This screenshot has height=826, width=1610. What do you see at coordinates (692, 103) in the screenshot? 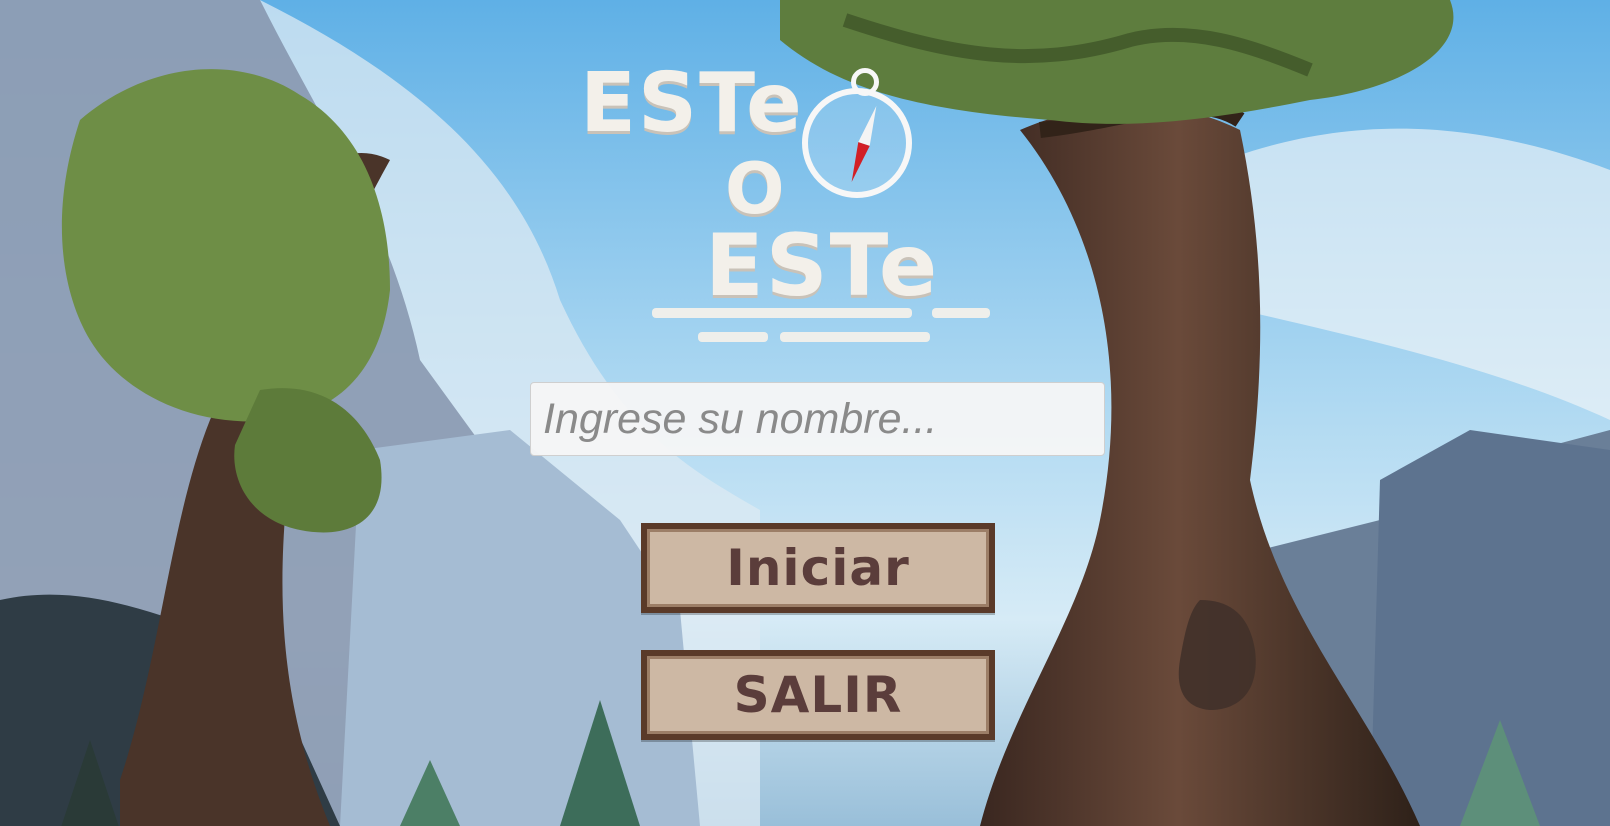
I see `logo-word-top: ESTe` at bounding box center [692, 103].